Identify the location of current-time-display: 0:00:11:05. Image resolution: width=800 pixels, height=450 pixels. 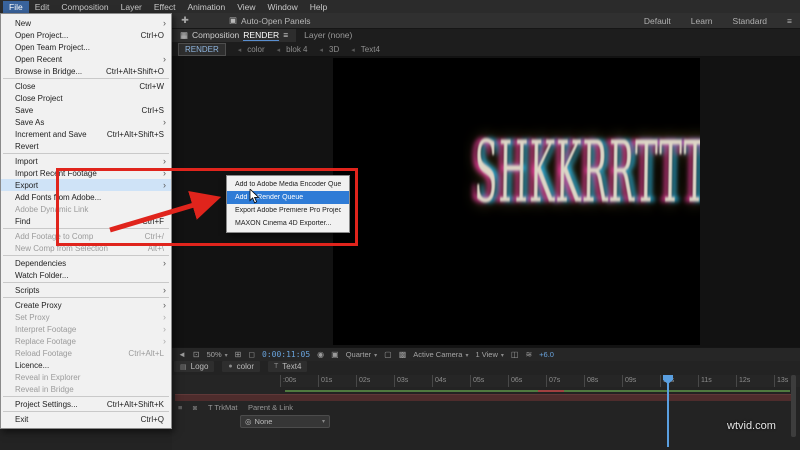
(286, 354).